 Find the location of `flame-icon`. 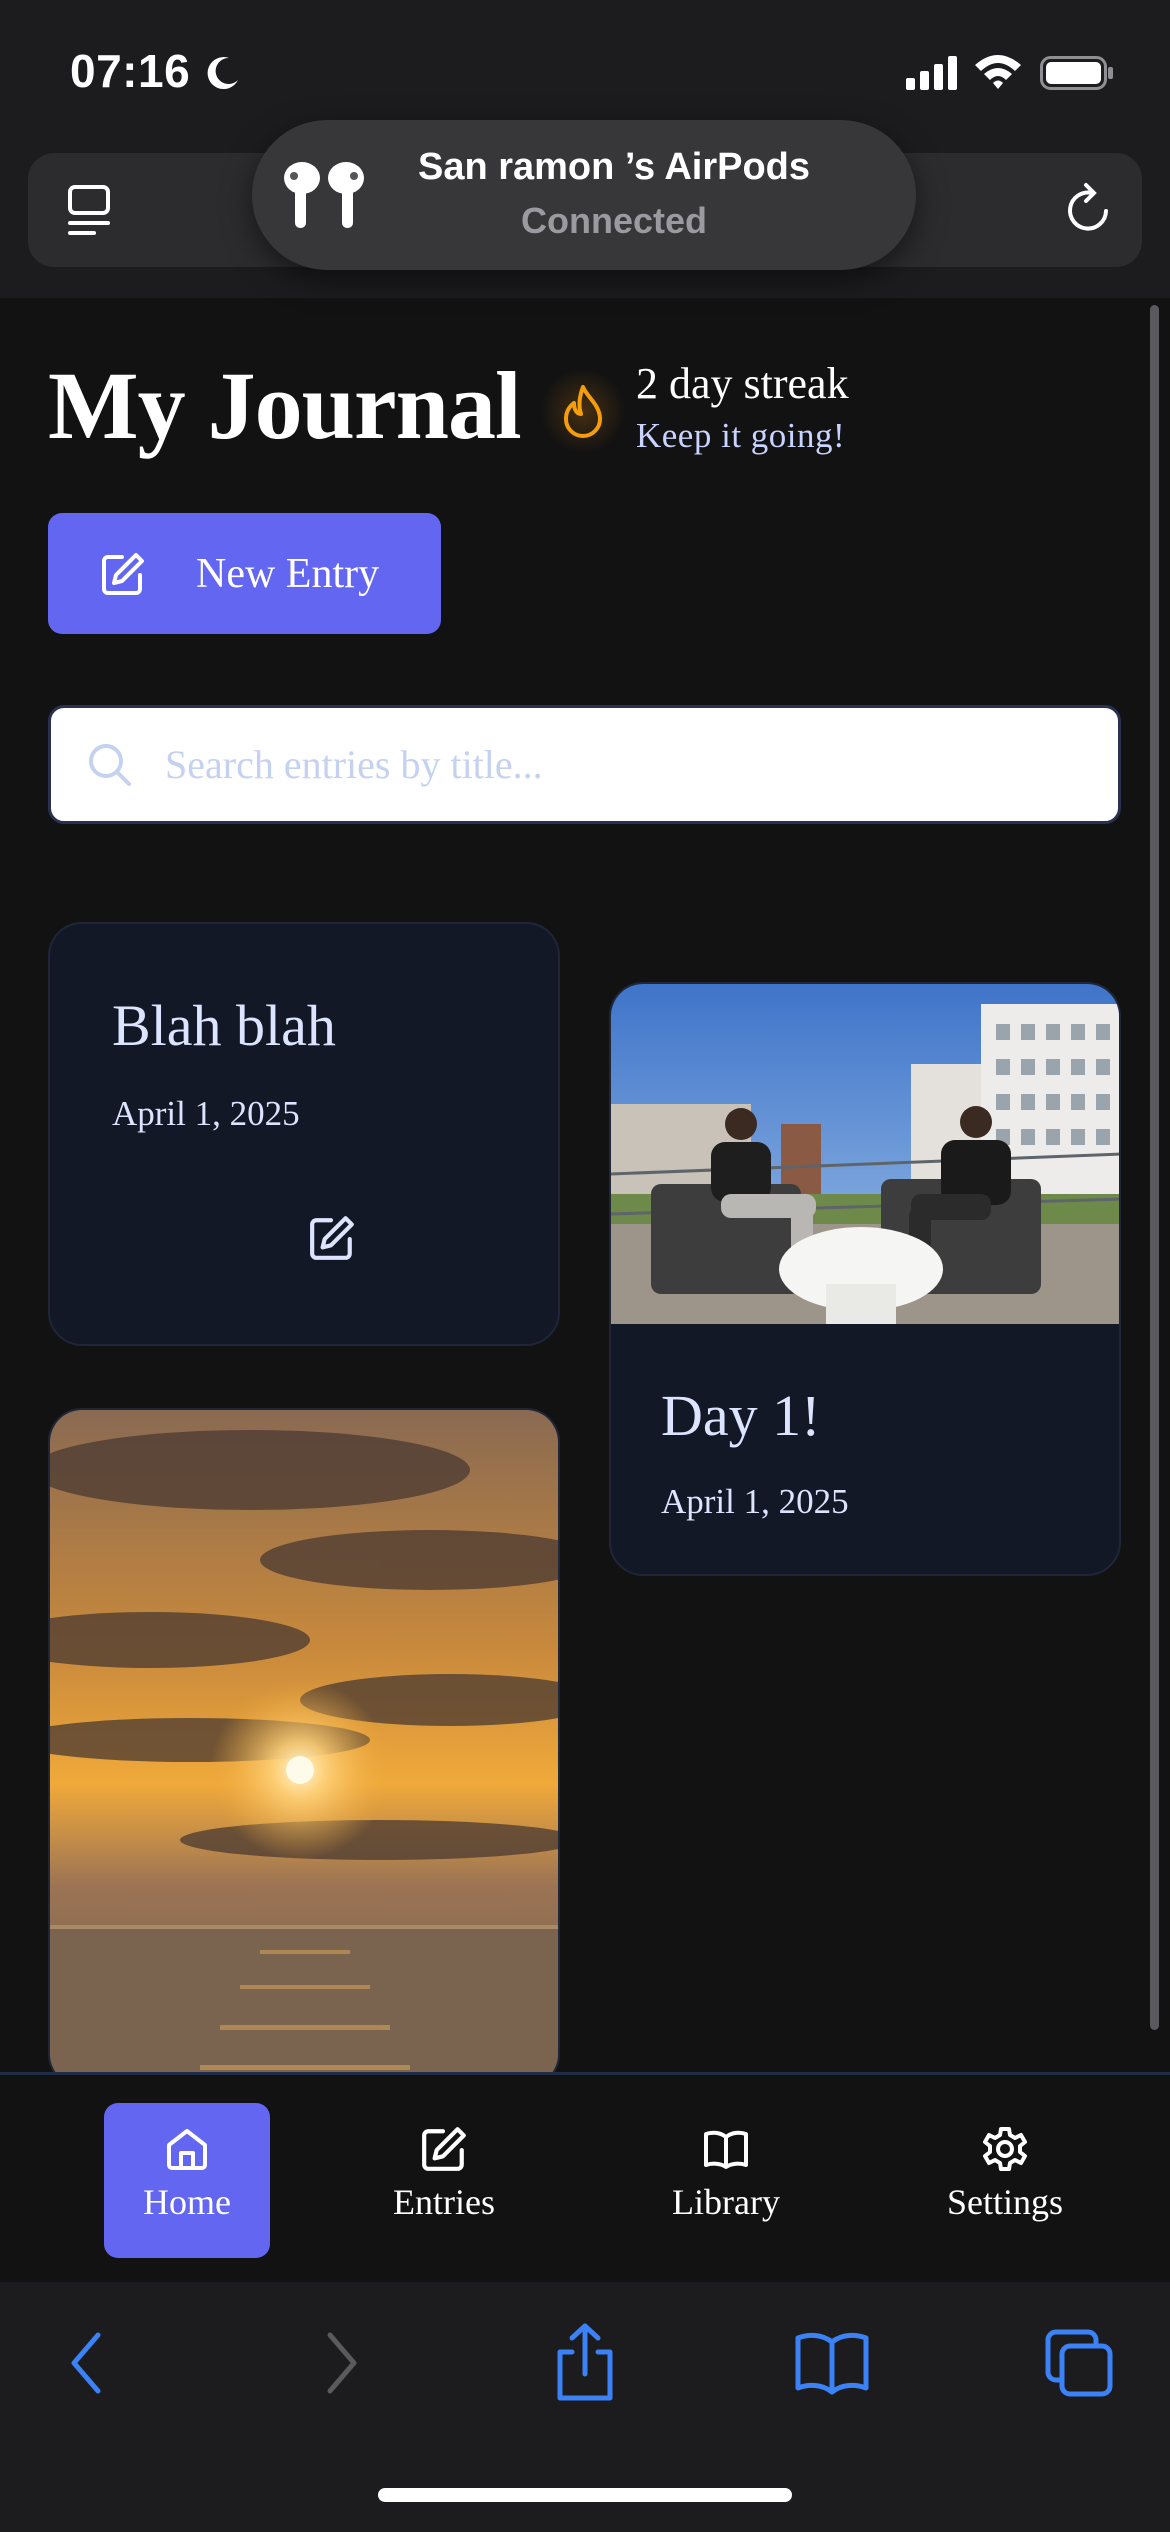

flame-icon is located at coordinates (583, 411).